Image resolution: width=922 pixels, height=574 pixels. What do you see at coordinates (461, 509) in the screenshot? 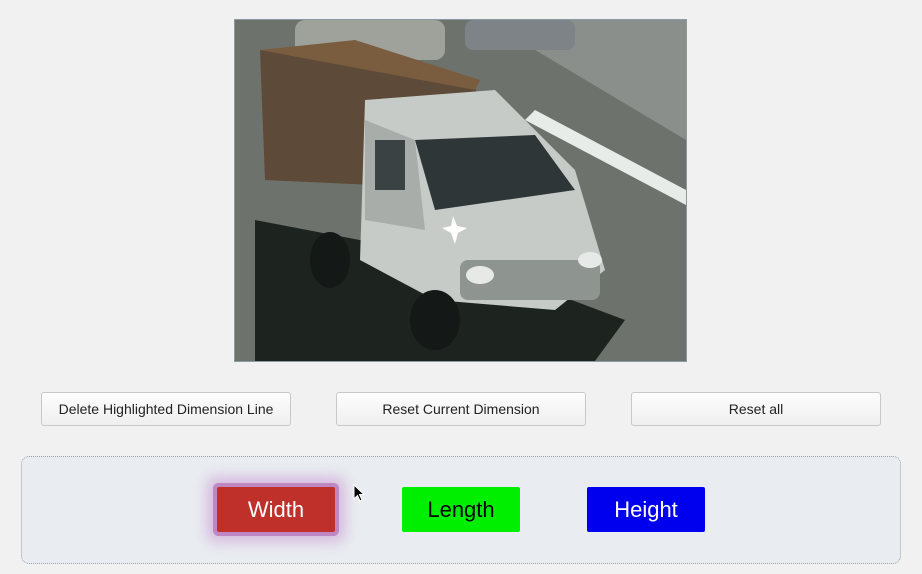
I see `length-dimension-button: Length` at bounding box center [461, 509].